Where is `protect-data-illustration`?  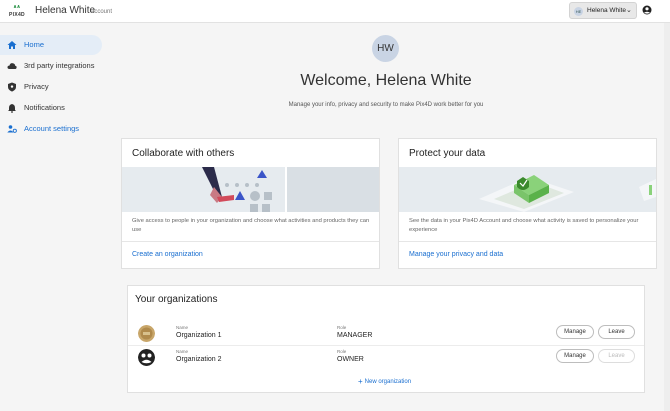 protect-data-illustration is located at coordinates (527, 189).